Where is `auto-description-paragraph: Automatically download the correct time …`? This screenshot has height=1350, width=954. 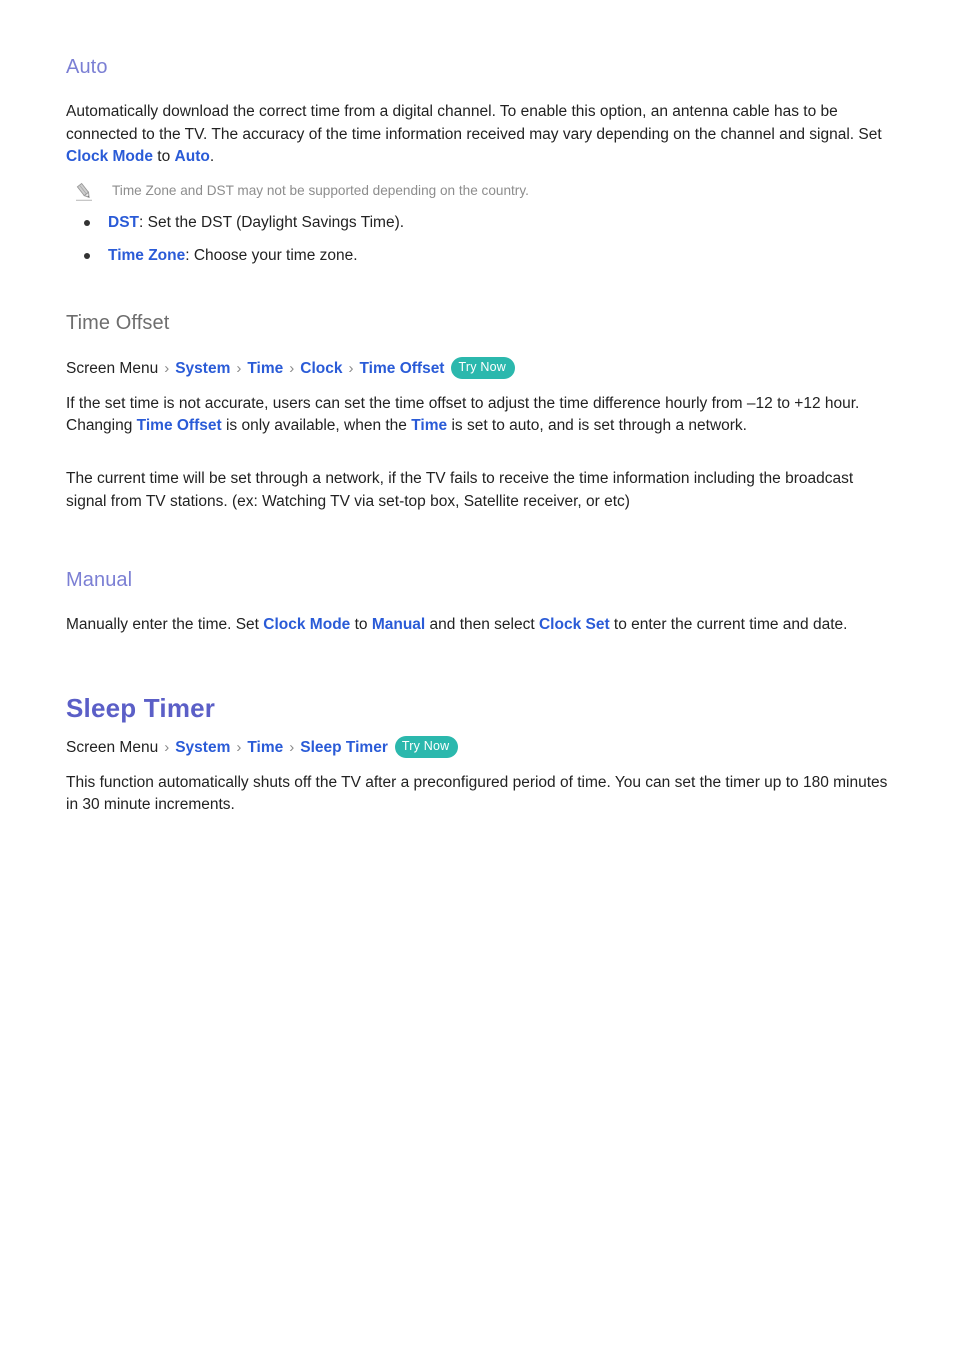
auto-description-paragraph: Automatically download the correct time … is located at coordinates (477, 135).